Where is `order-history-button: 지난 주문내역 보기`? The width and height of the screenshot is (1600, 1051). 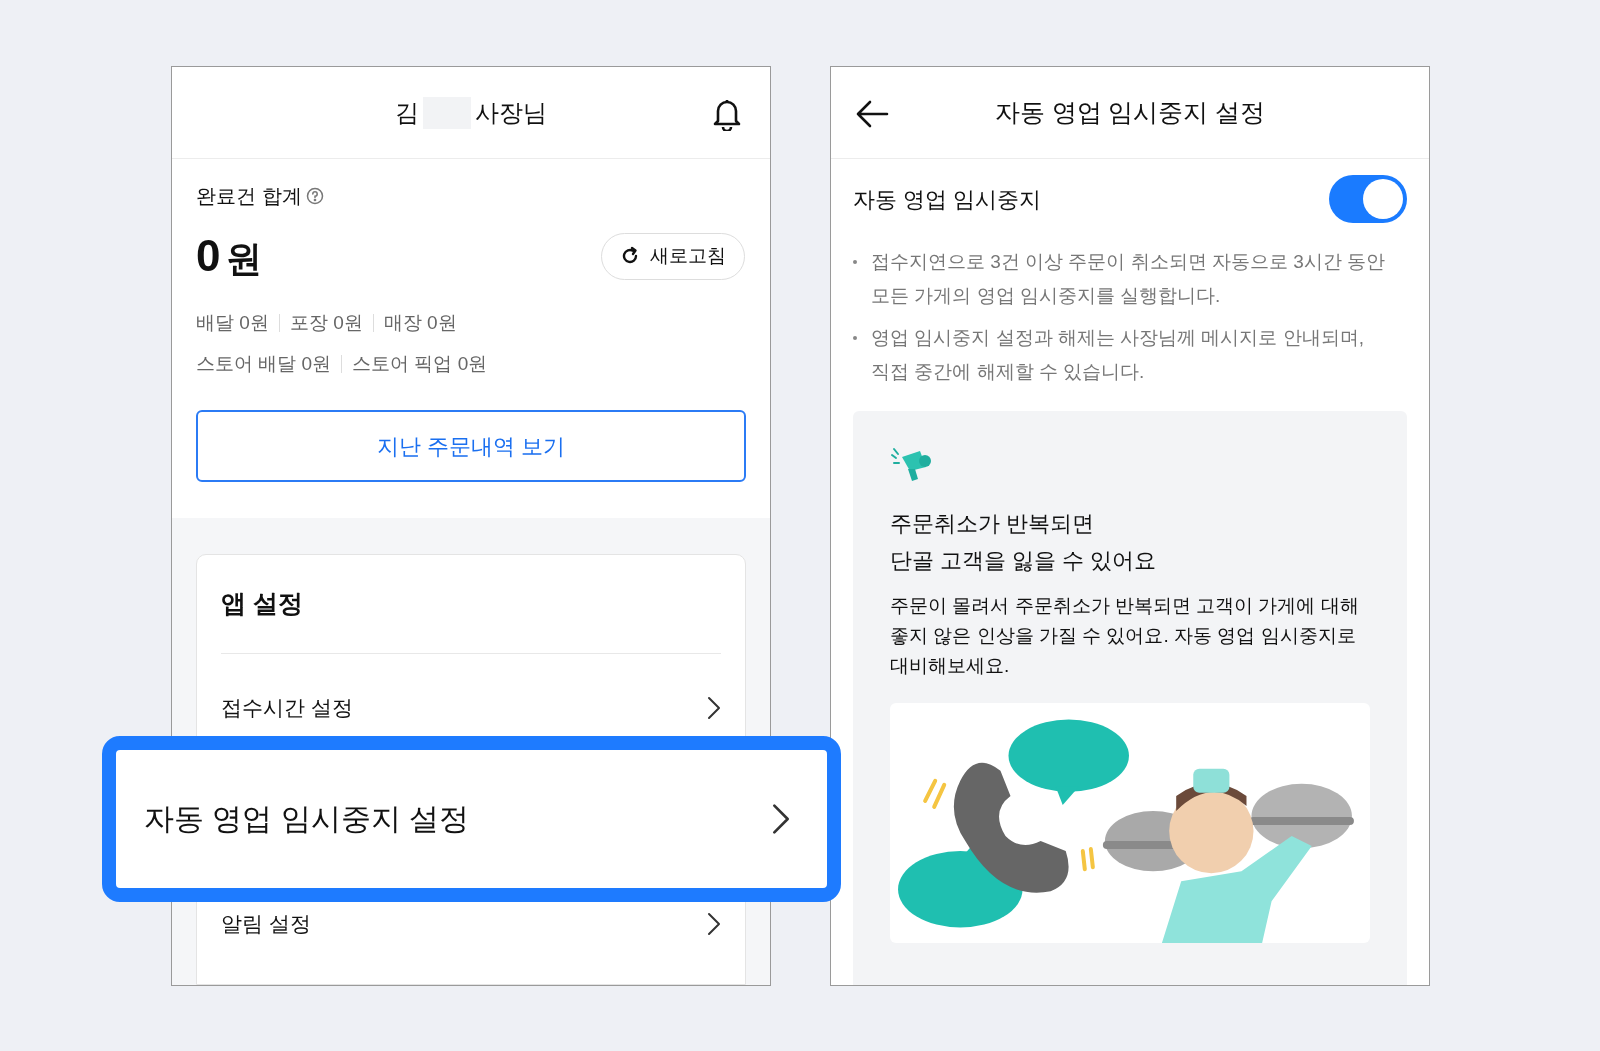 order-history-button: 지난 주문내역 보기 is located at coordinates (471, 446).